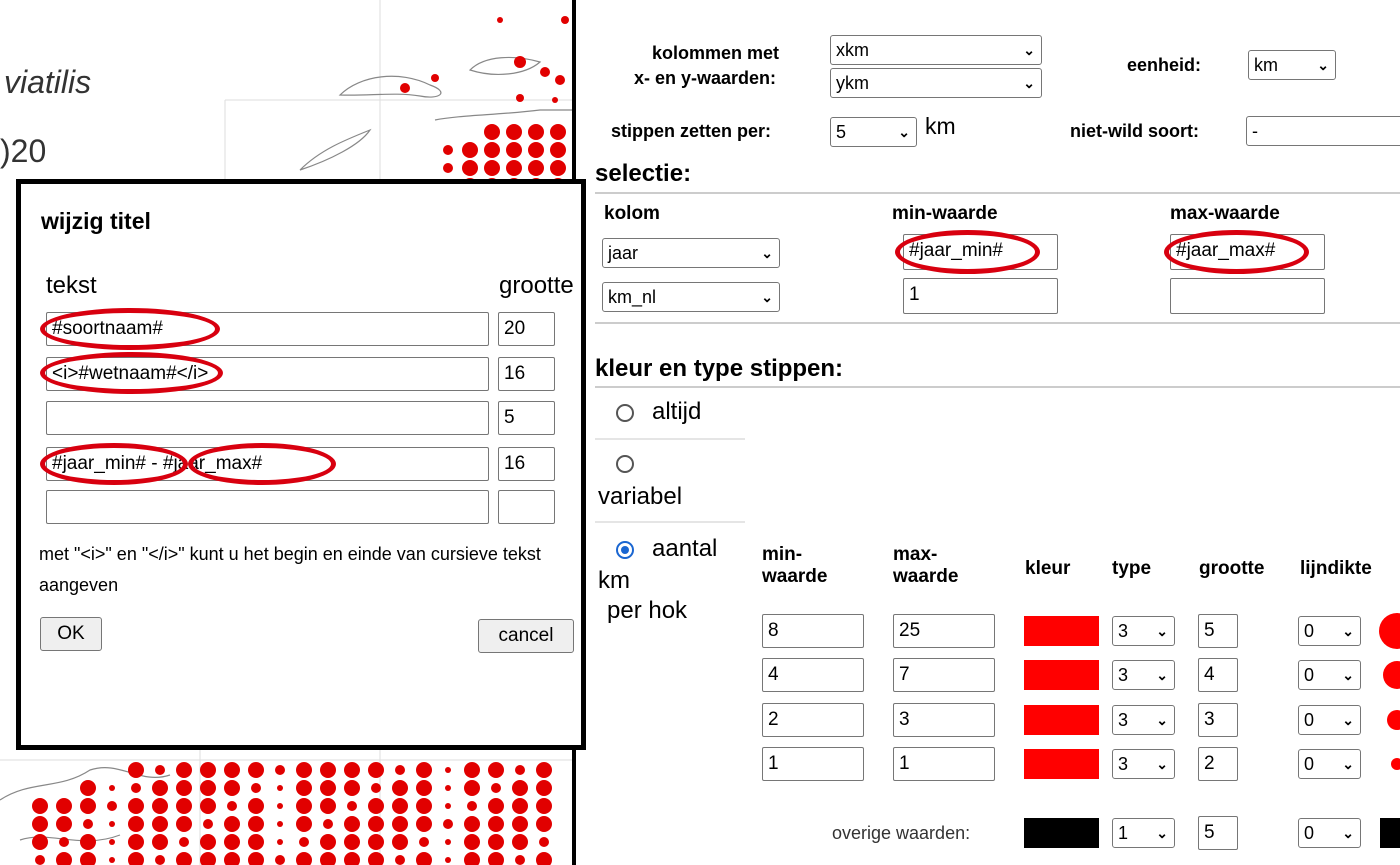 This screenshot has width=1400, height=865. Describe the element at coordinates (1292, 65) in the screenshot. I see `unit-select: km ⌄` at that location.